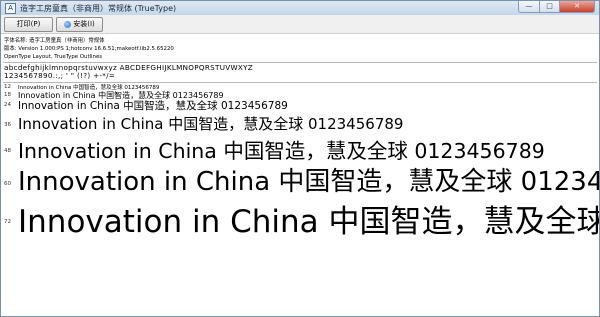 Image resolution: width=600 pixels, height=317 pixels. What do you see at coordinates (68, 24) in the screenshot?
I see `install-shield-icon` at bounding box center [68, 24].